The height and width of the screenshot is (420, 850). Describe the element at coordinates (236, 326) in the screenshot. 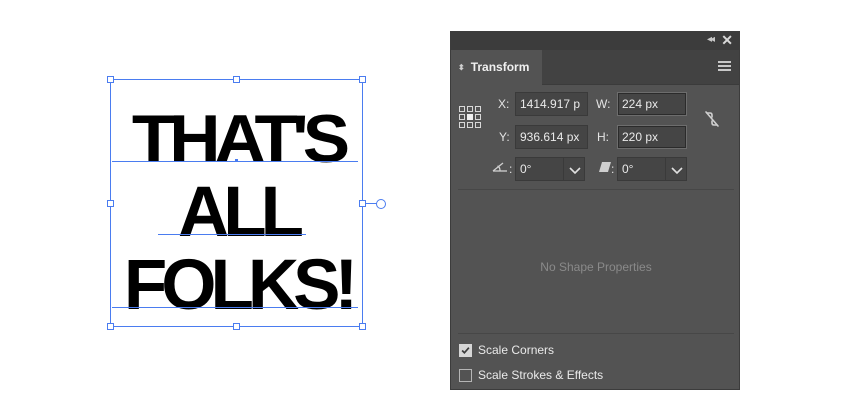

I see `resize-handle-bottom-center` at that location.